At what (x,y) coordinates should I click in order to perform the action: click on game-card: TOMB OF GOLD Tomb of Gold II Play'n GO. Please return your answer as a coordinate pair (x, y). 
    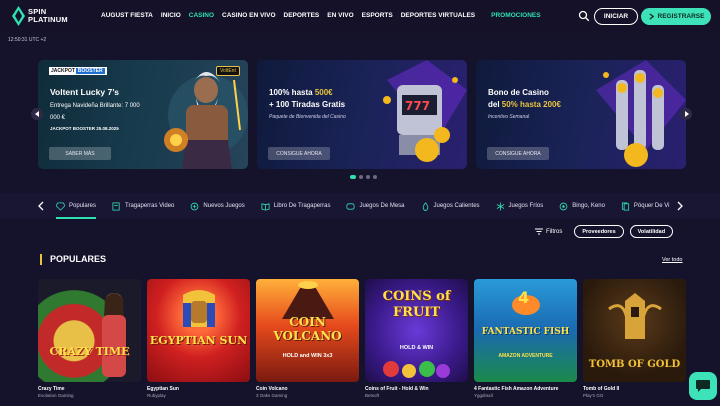
    Looking at the image, I should click on (634, 338).